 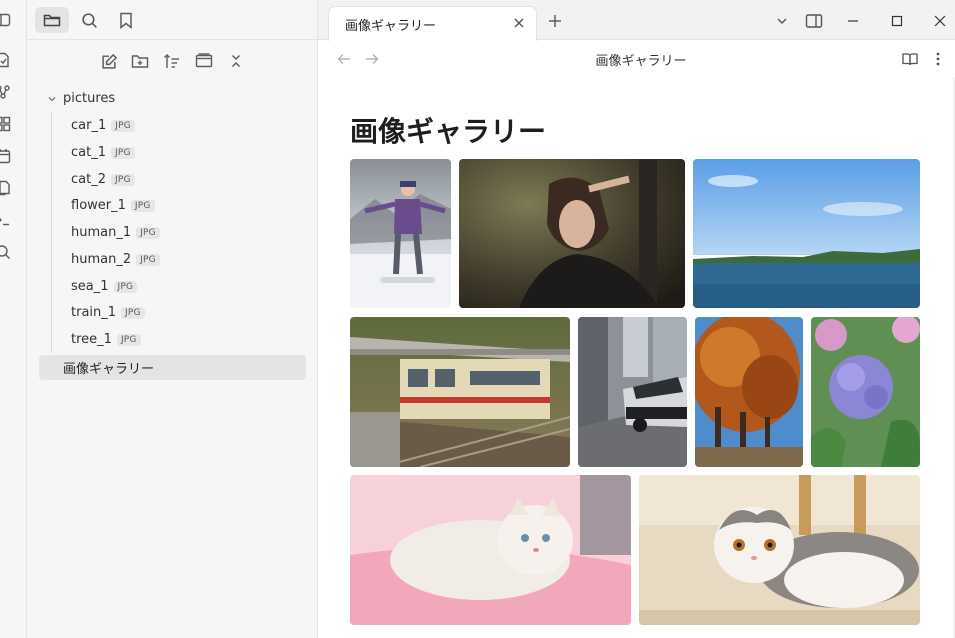 What do you see at coordinates (779, 550) in the screenshot?
I see `gallery-image-scottish-fold` at bounding box center [779, 550].